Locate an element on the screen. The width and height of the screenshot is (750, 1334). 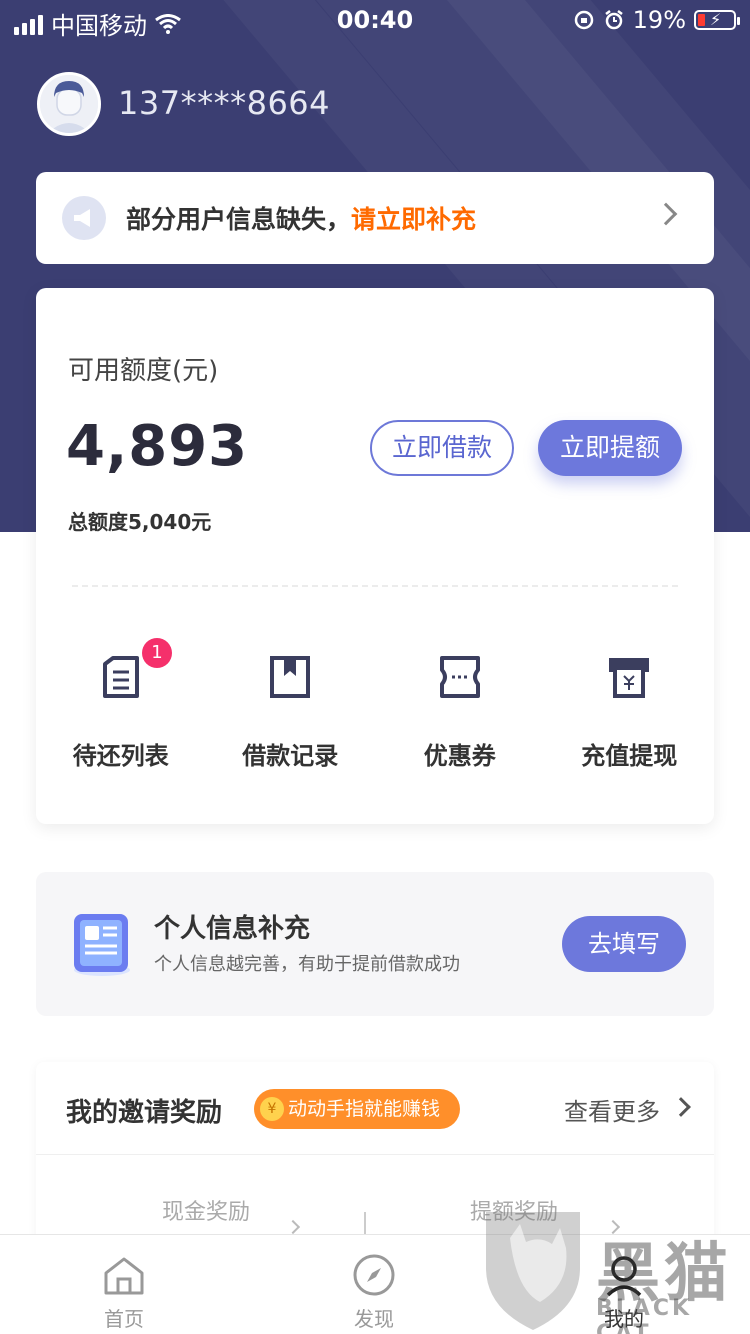
menu-label: 充值提现 is located at coordinates (629, 756).